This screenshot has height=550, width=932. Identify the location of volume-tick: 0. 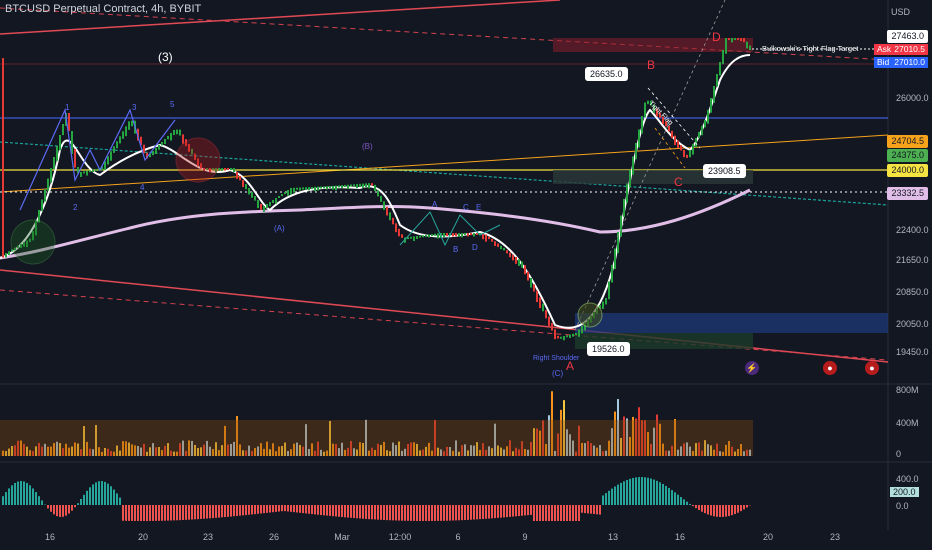
(899, 454).